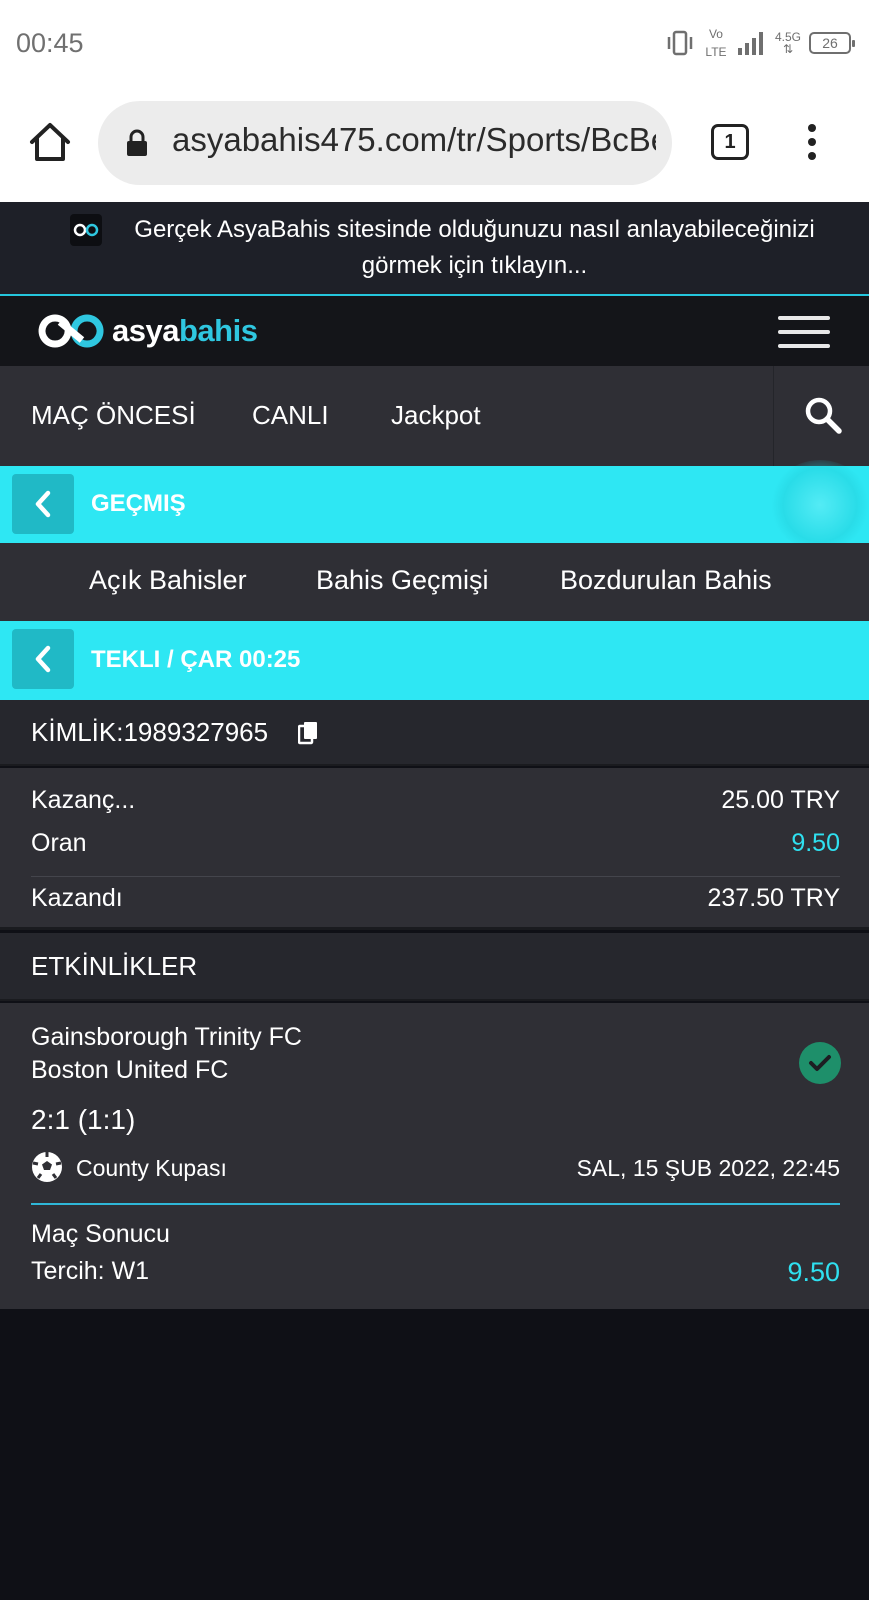 The width and height of the screenshot is (869, 1600). What do you see at coordinates (434, 505) in the screenshot?
I see `history-bar: GEÇMIŞ` at bounding box center [434, 505].